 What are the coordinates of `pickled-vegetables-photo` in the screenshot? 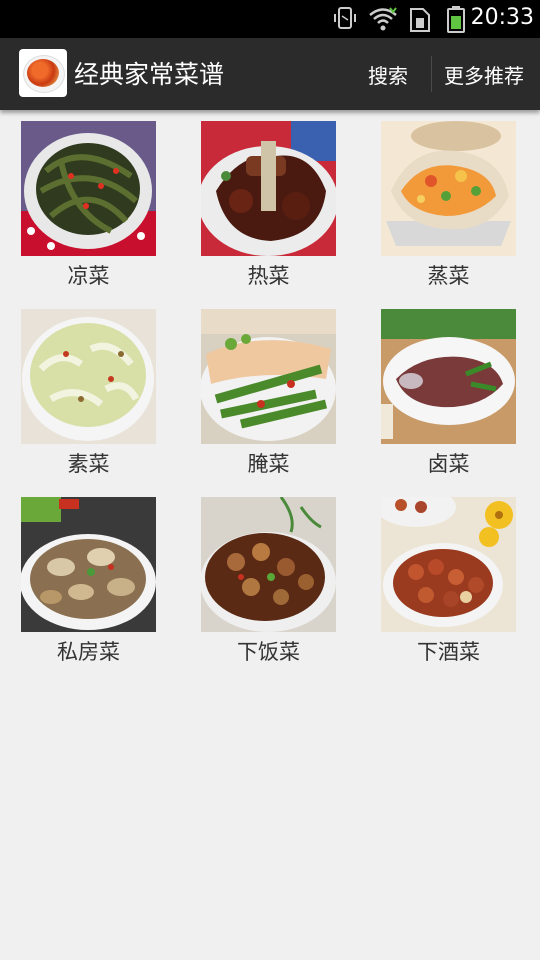 It's located at (268, 376).